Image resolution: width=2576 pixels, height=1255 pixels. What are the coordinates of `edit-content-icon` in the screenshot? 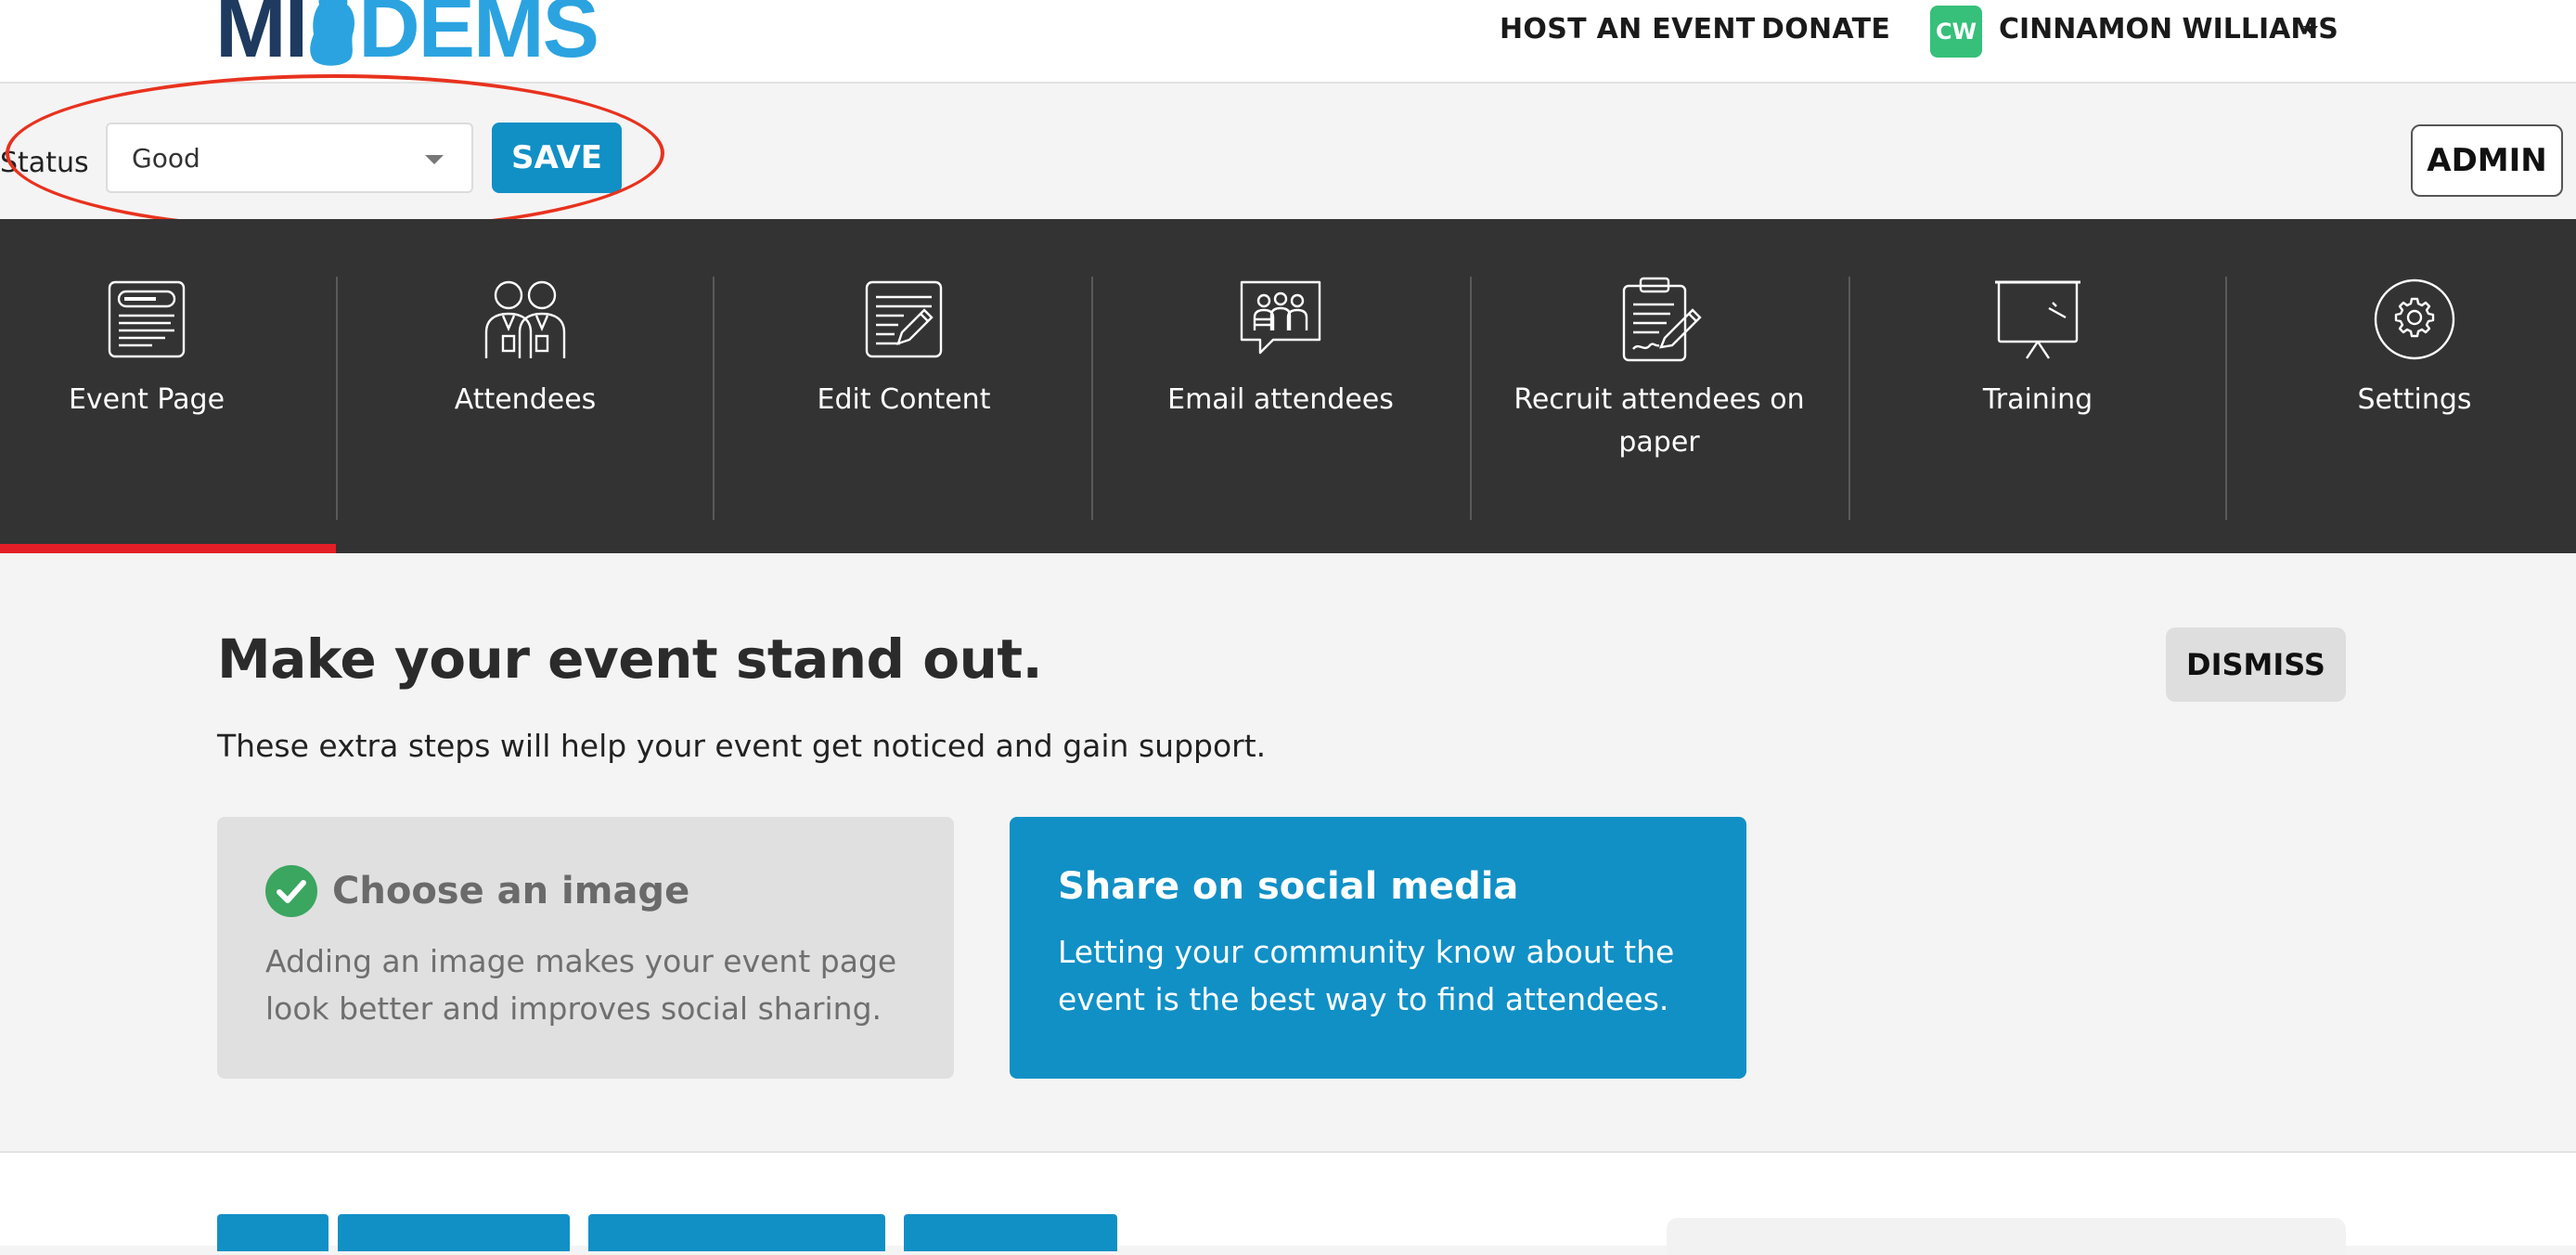 It's located at (904, 319).